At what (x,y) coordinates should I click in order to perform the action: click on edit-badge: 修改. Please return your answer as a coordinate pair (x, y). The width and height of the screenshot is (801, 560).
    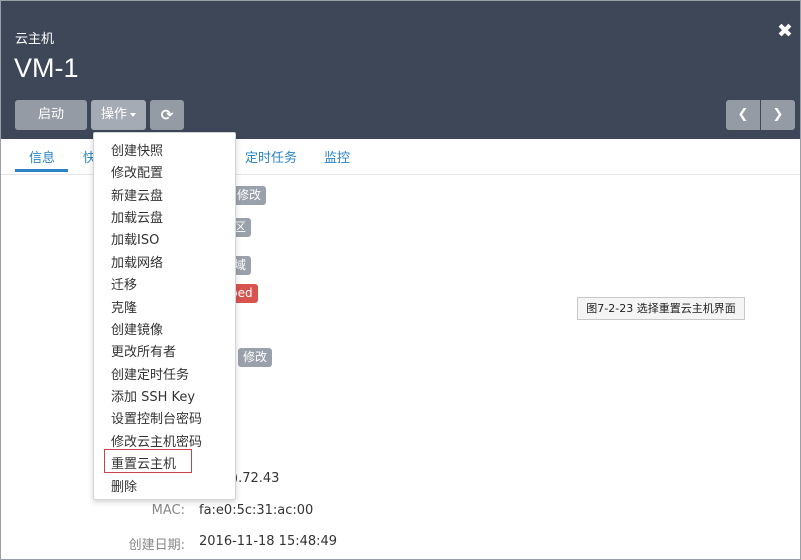
    Looking at the image, I should click on (249, 195).